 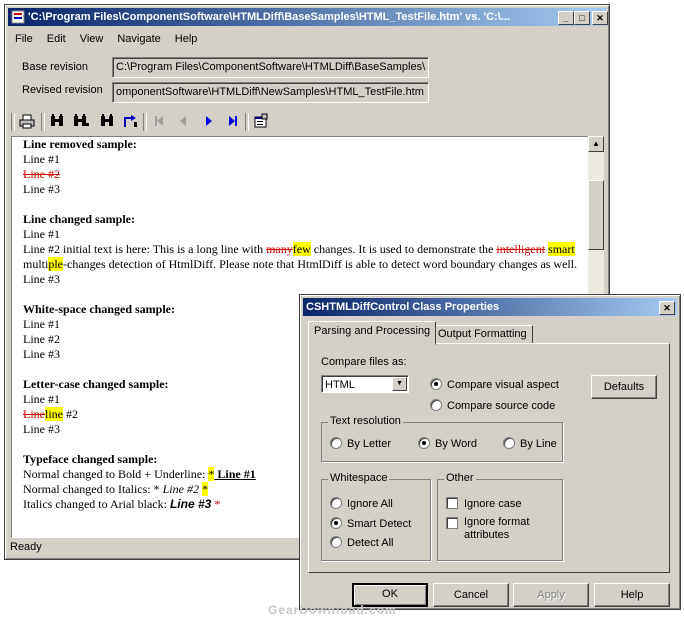 What do you see at coordinates (632, 595) in the screenshot?
I see `help-button: Help` at bounding box center [632, 595].